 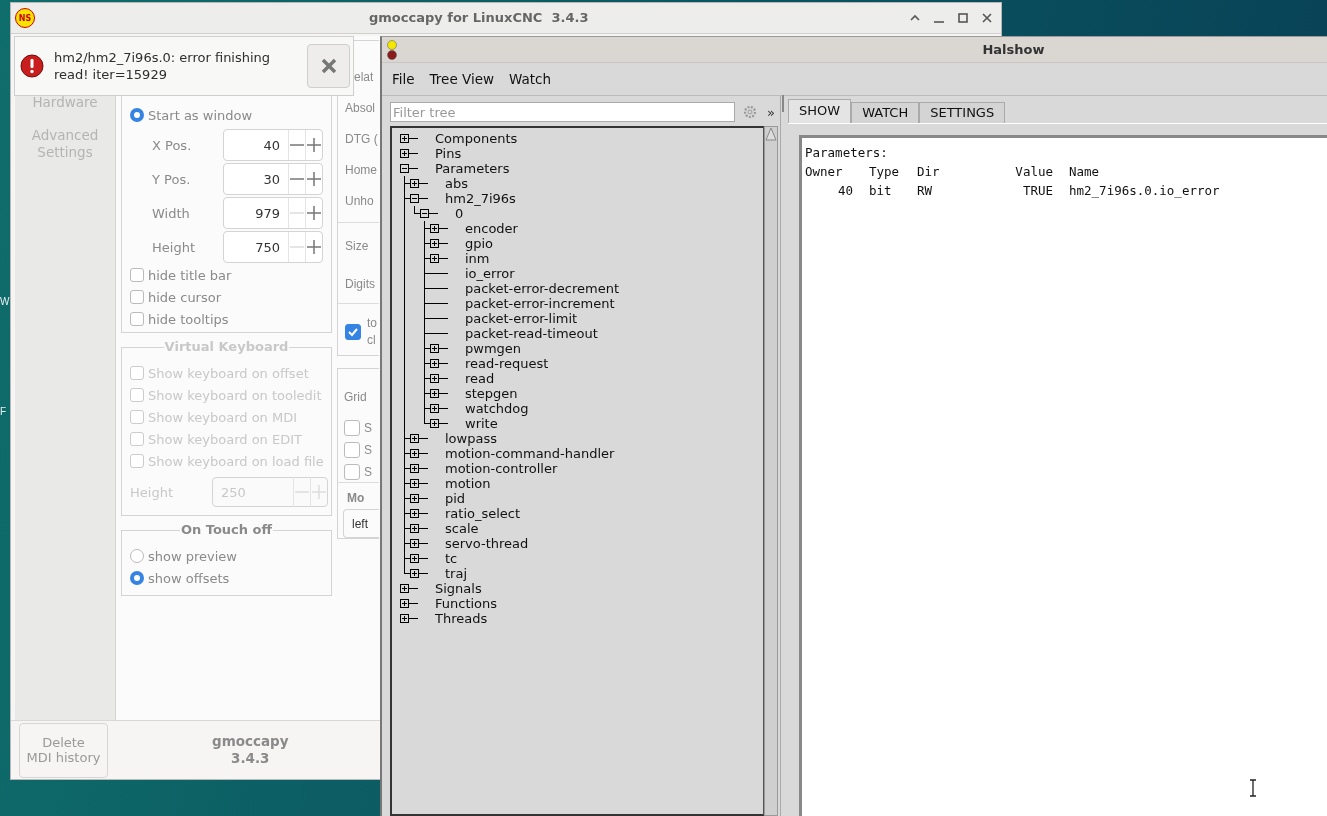 What do you see at coordinates (364, 77) in the screenshot?
I see `setting-label: elat` at bounding box center [364, 77].